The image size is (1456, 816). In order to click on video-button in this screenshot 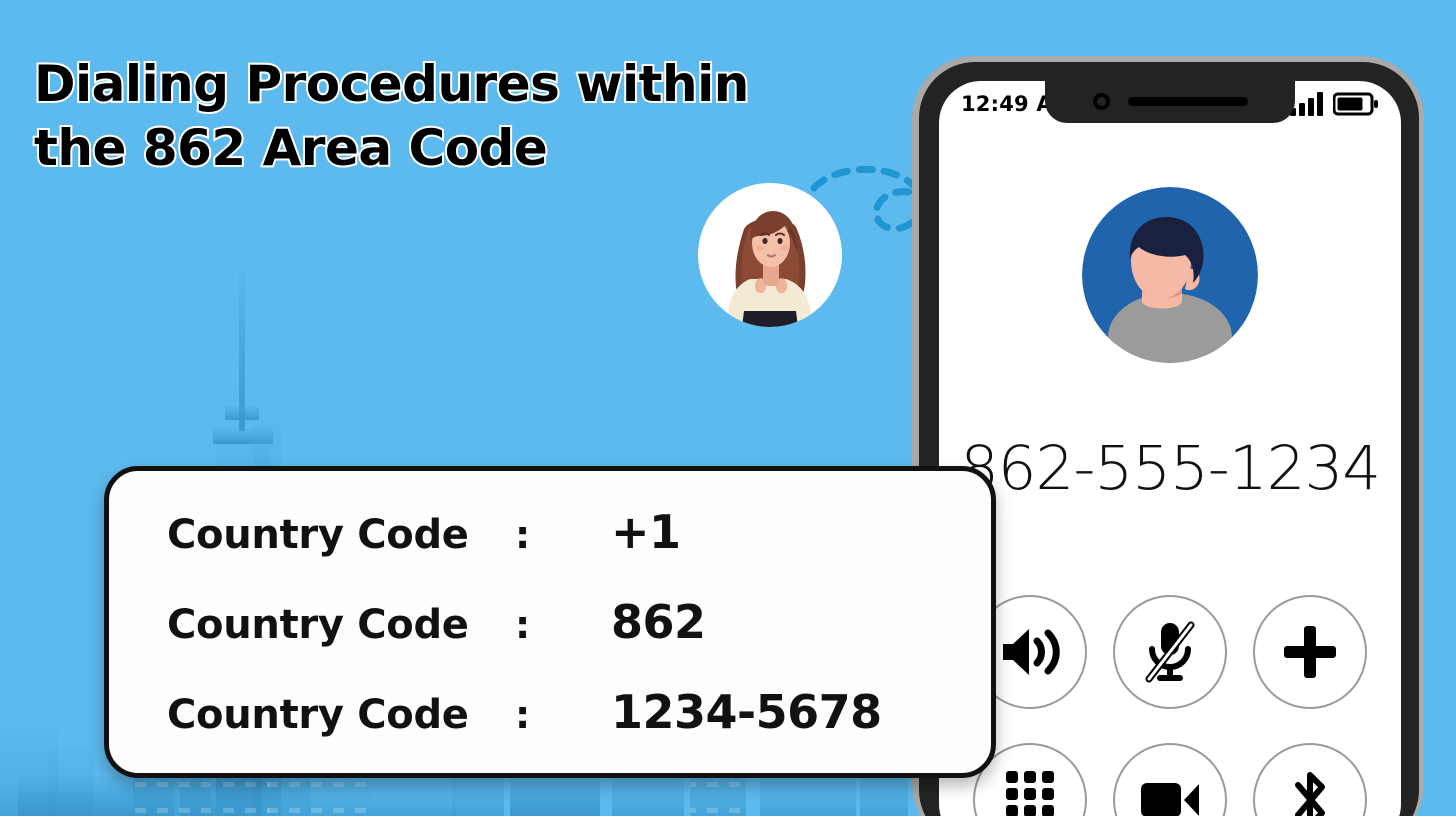, I will do `click(1170, 779)`.